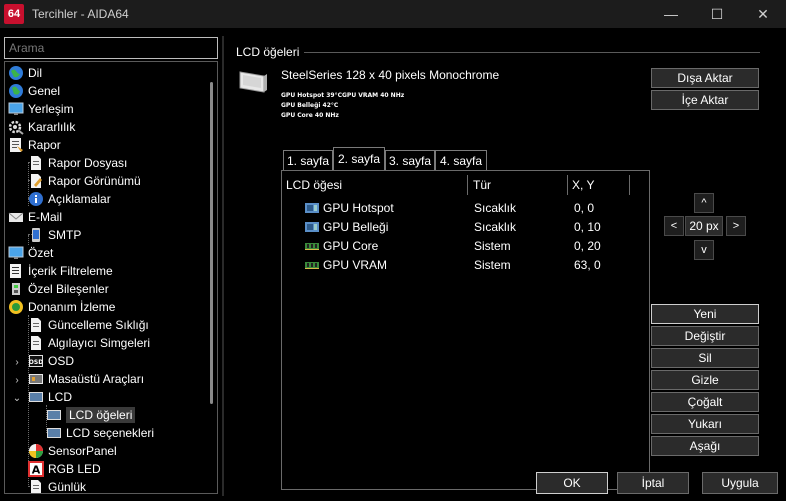 This screenshot has width=786, height=501. I want to click on tree-item-email: E-Mail, so click(108, 217).